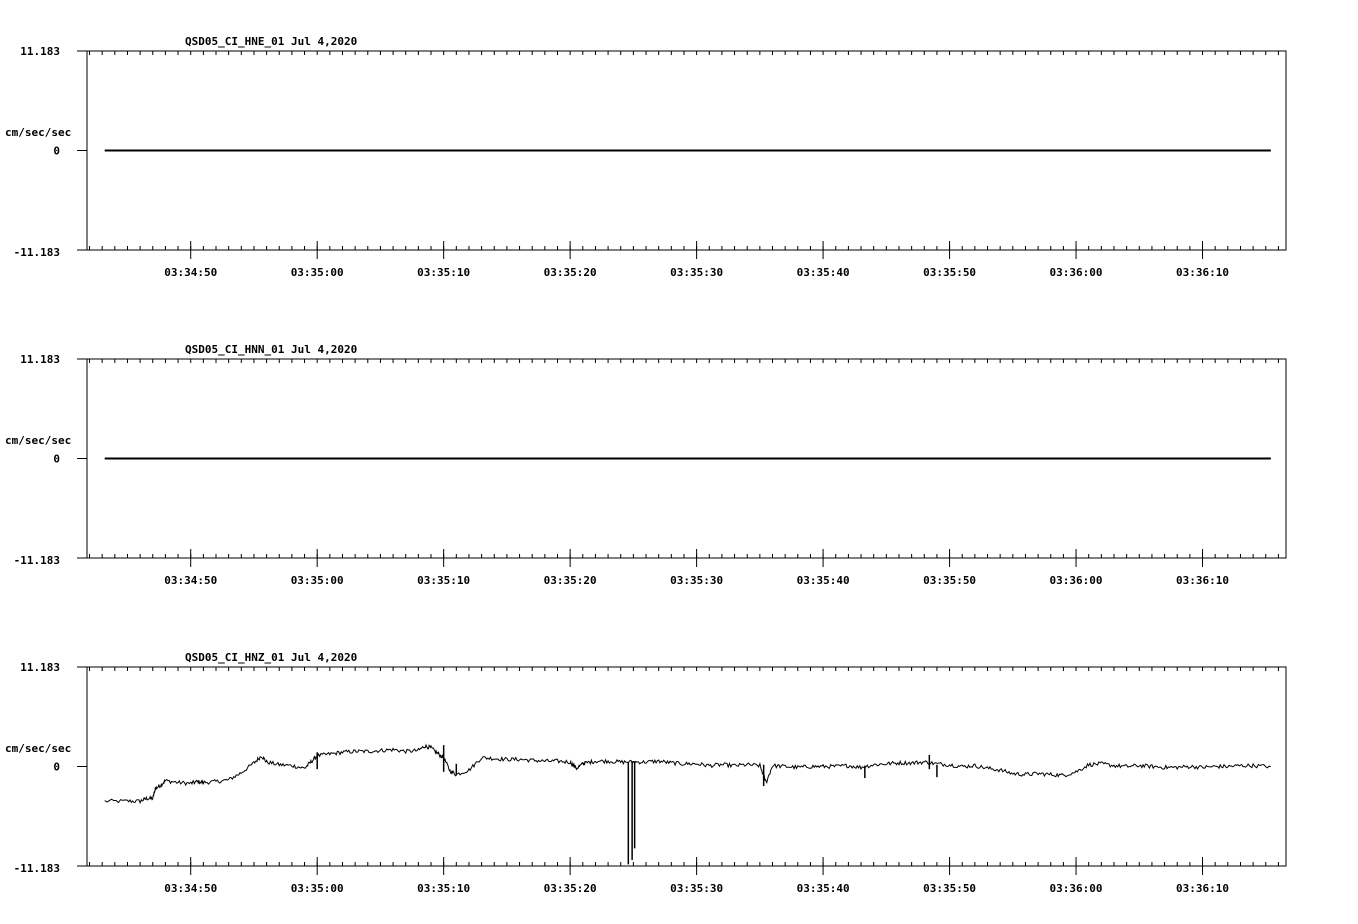 The height and width of the screenshot is (924, 1358). What do you see at coordinates (271, 41) in the screenshot?
I see `panel-title: QSD05_CI_HNE_01 Jul 4,2020` at bounding box center [271, 41].